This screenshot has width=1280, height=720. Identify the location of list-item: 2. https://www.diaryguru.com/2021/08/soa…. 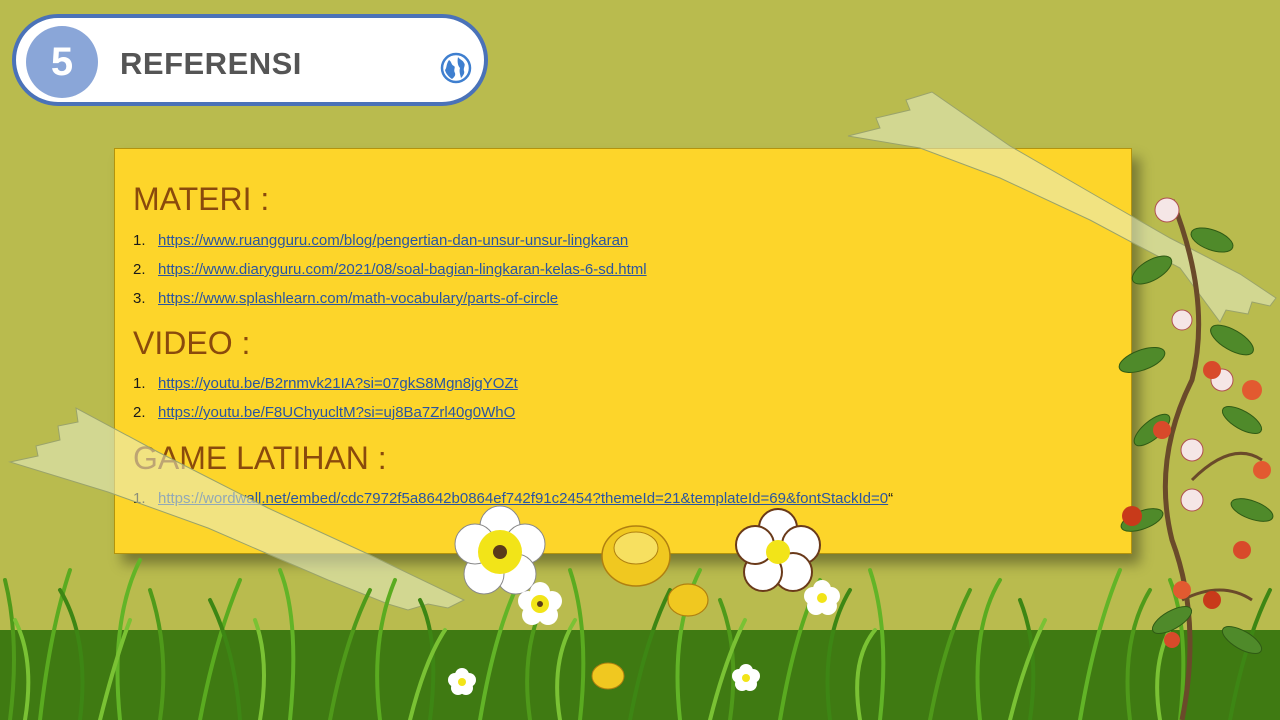
(390, 269).